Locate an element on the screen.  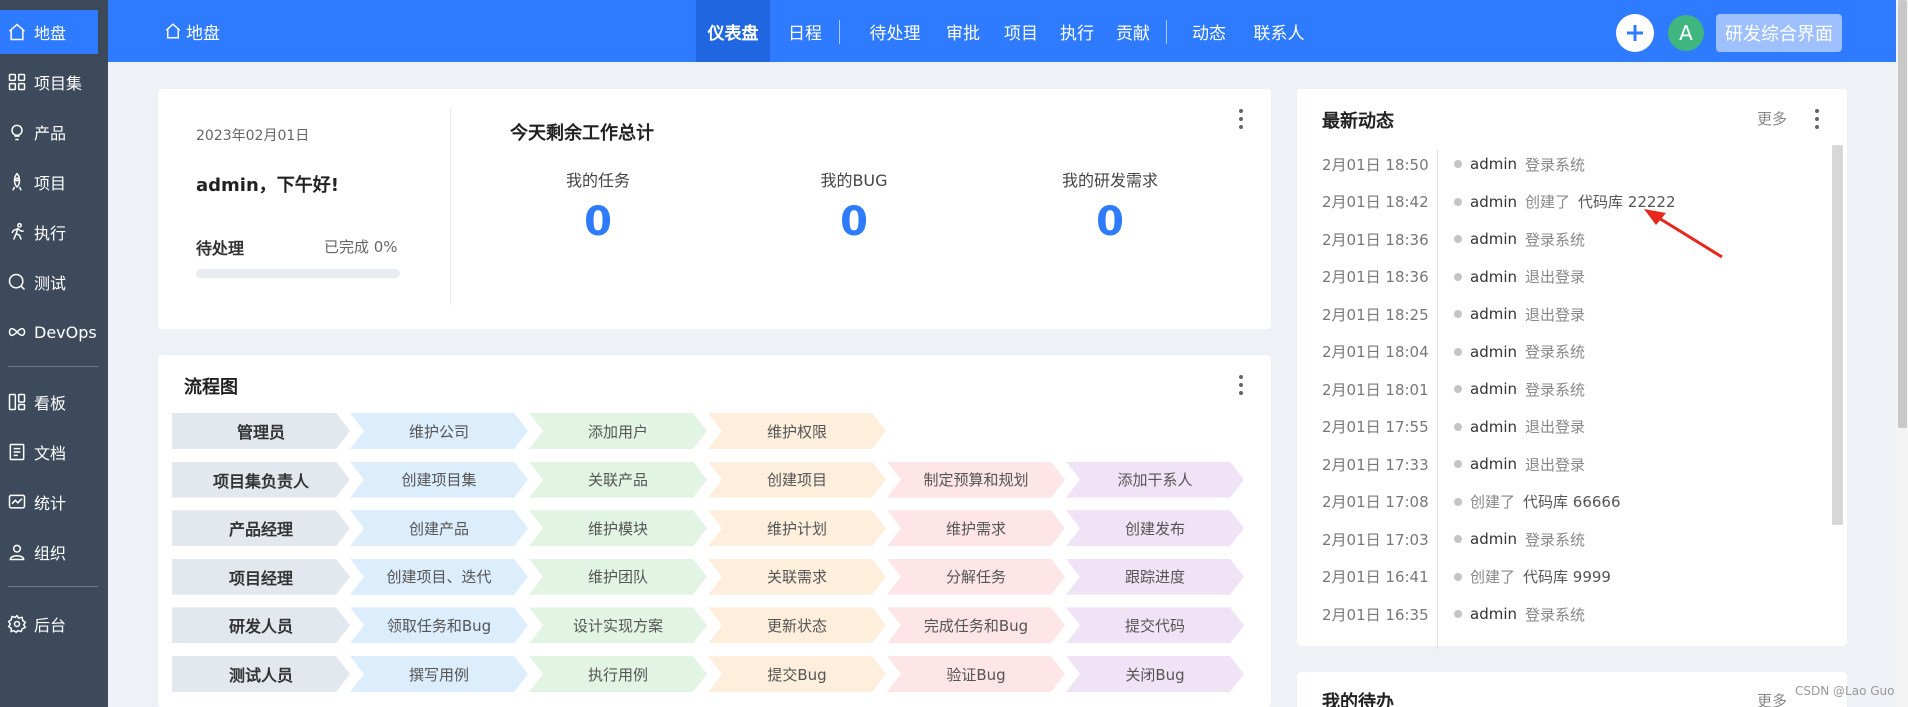
sidebar-item-label: 项目 is located at coordinates (50, 183).